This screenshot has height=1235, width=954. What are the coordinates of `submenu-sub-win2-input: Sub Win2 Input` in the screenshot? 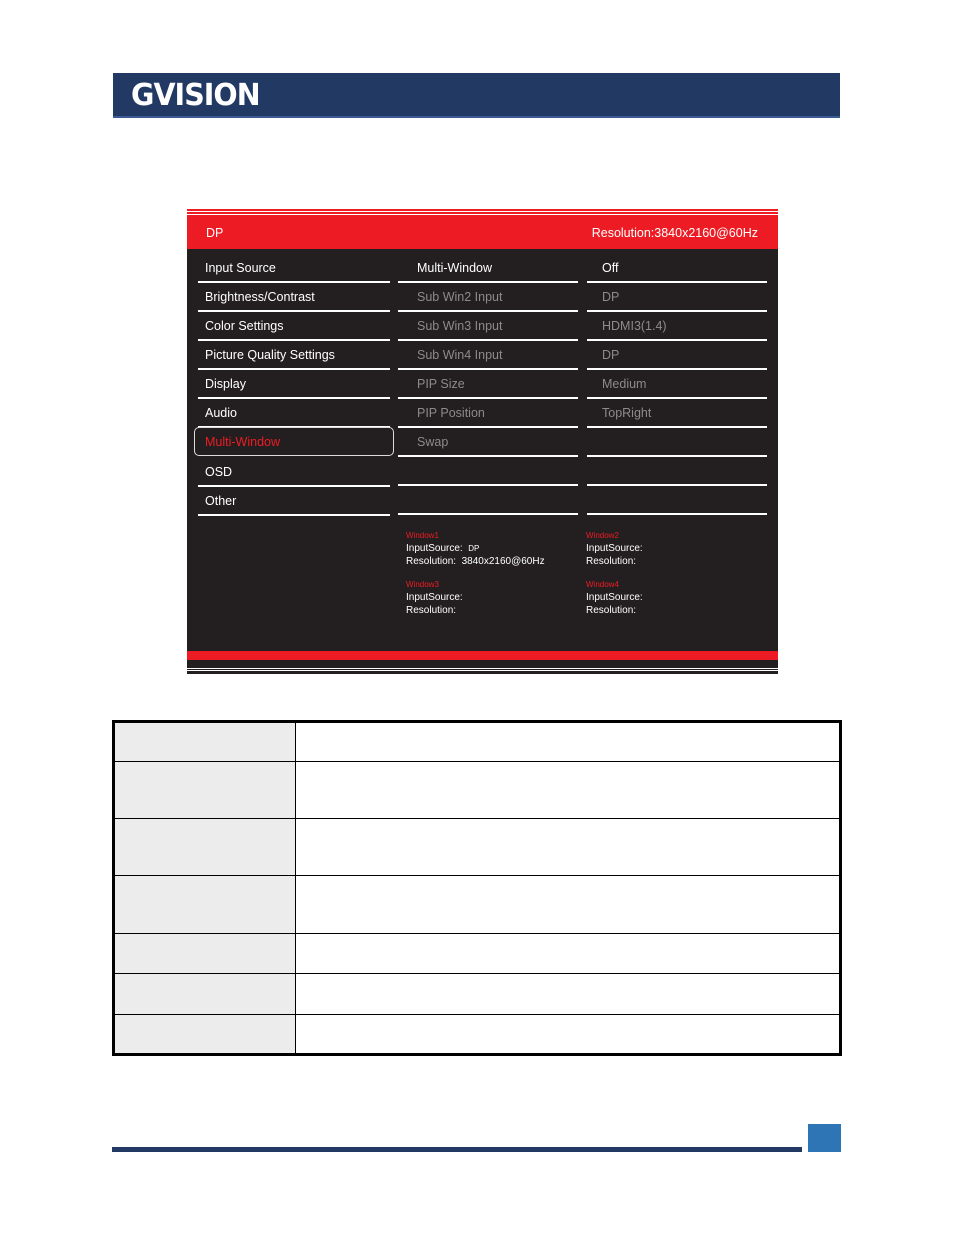 It's located at (488, 297).